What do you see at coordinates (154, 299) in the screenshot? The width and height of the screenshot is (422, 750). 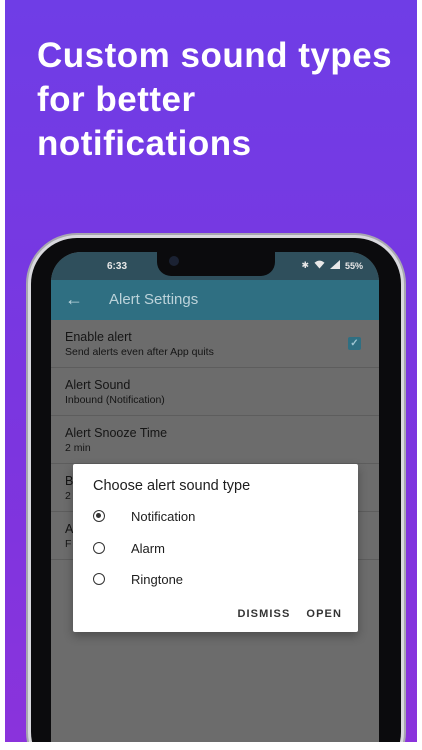 I see `app-bar-title: Alert Settings` at bounding box center [154, 299].